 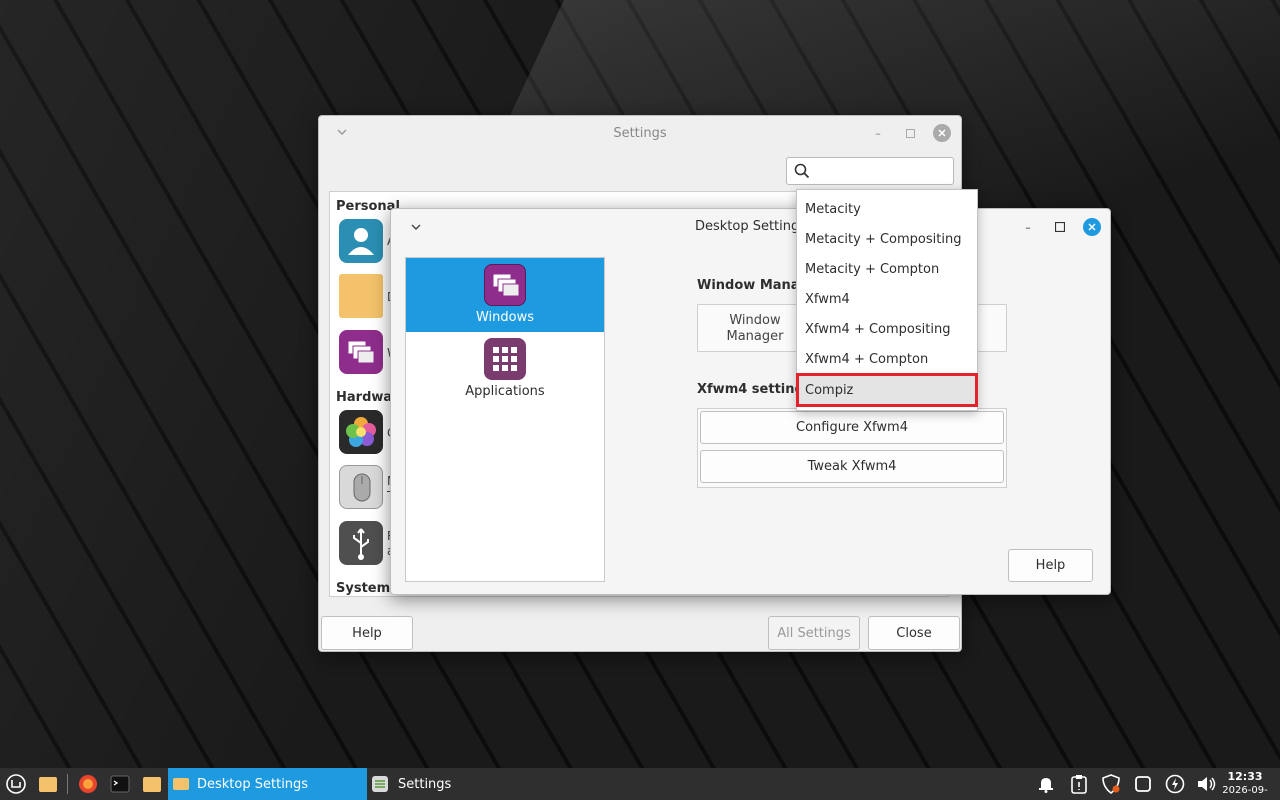 I want to click on sidebar-item-label: Applications, so click(x=505, y=391).